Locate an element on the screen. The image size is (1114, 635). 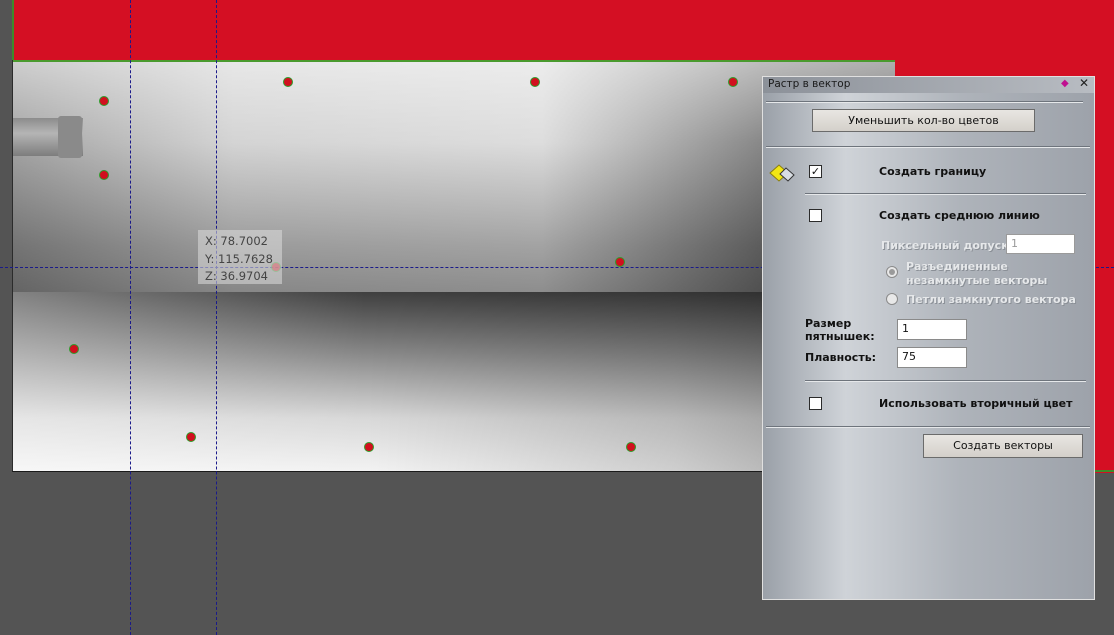
use-secondary-color-label: Использовать вторичный цвет is located at coordinates (976, 403).